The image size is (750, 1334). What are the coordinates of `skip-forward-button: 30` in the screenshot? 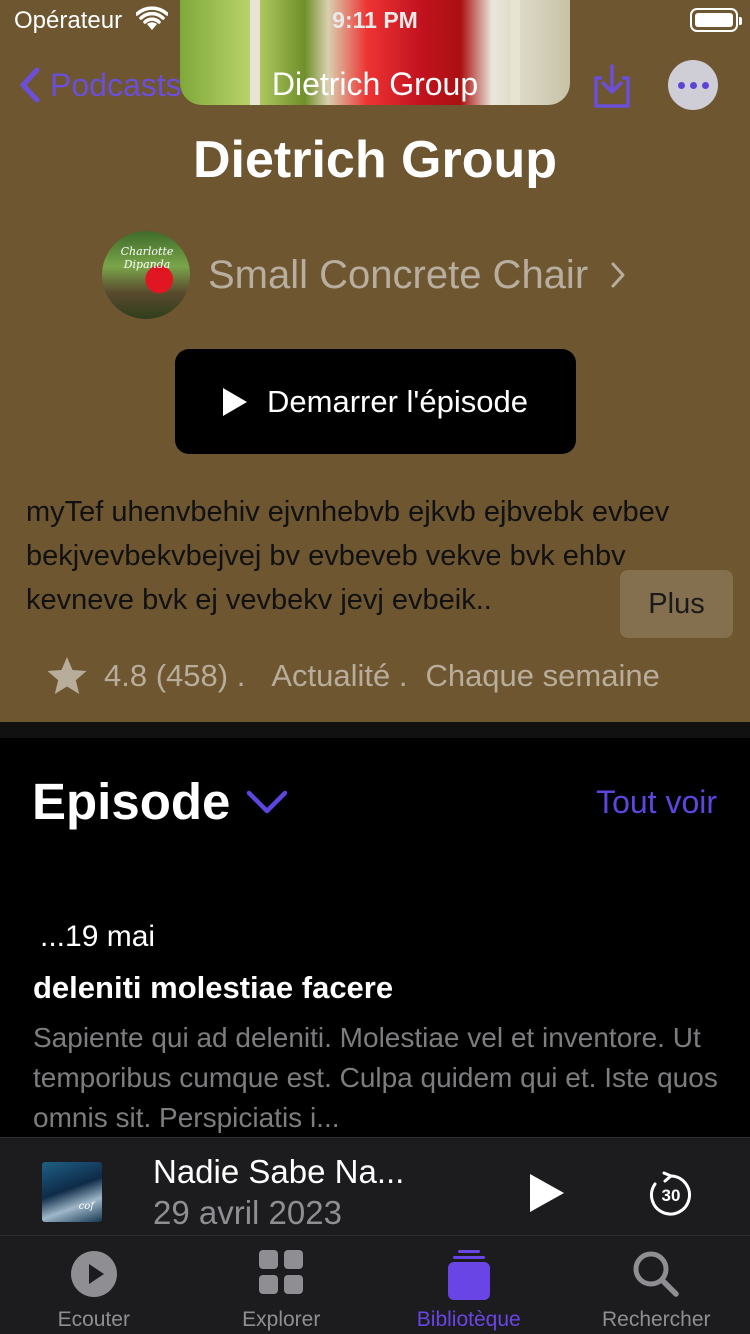 It's located at (671, 1194).